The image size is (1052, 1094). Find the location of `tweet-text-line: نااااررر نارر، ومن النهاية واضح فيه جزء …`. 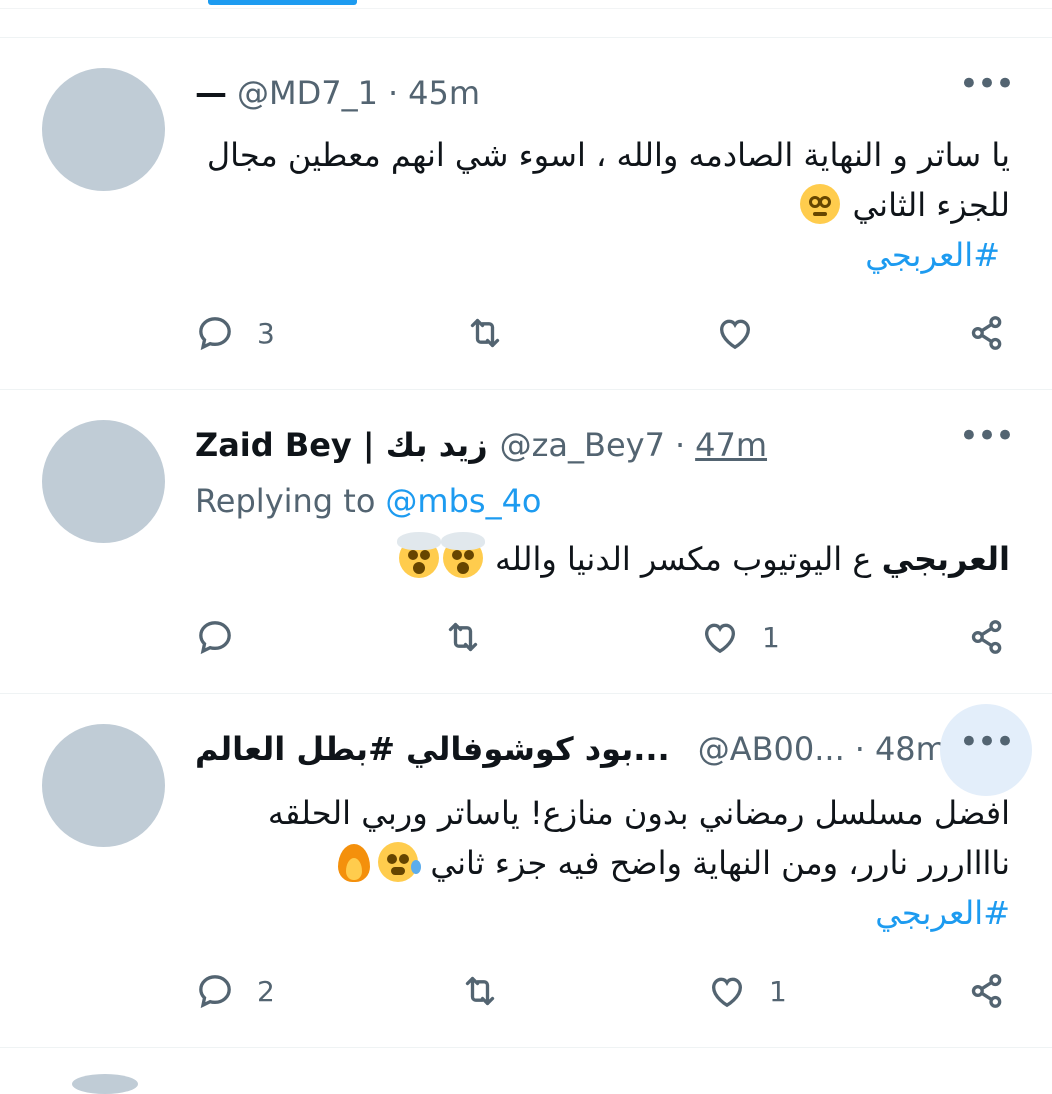

tweet-text-line: نااااررر نارر، ومن النهاية واضح فيه جزء … is located at coordinates (720, 863).